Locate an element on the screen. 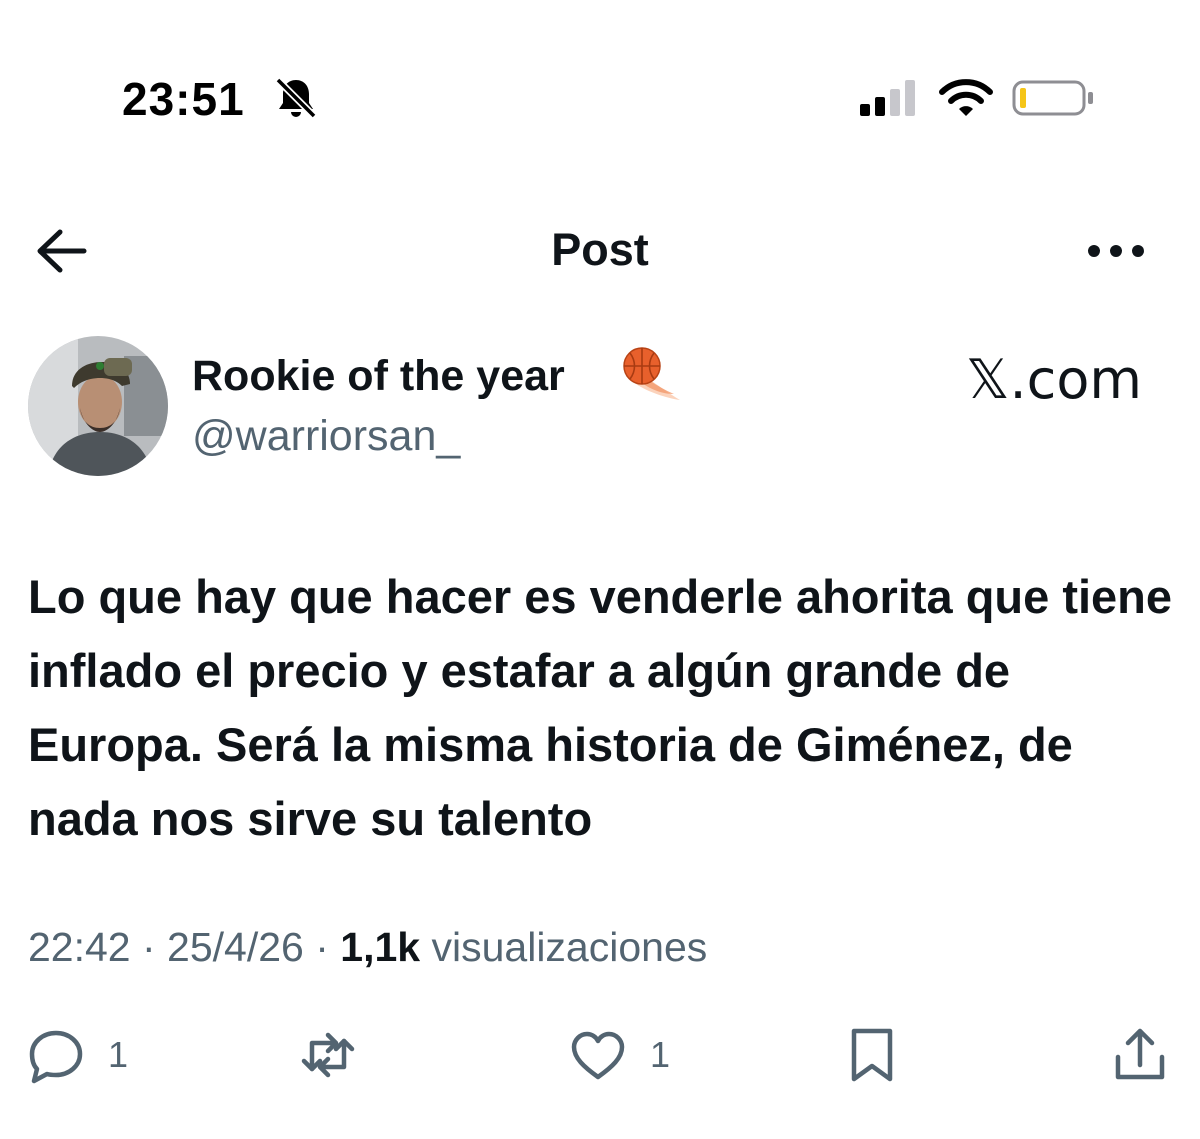 Image resolution: width=1200 pixels, height=1139 pixels. repost-button is located at coordinates (339, 1055).